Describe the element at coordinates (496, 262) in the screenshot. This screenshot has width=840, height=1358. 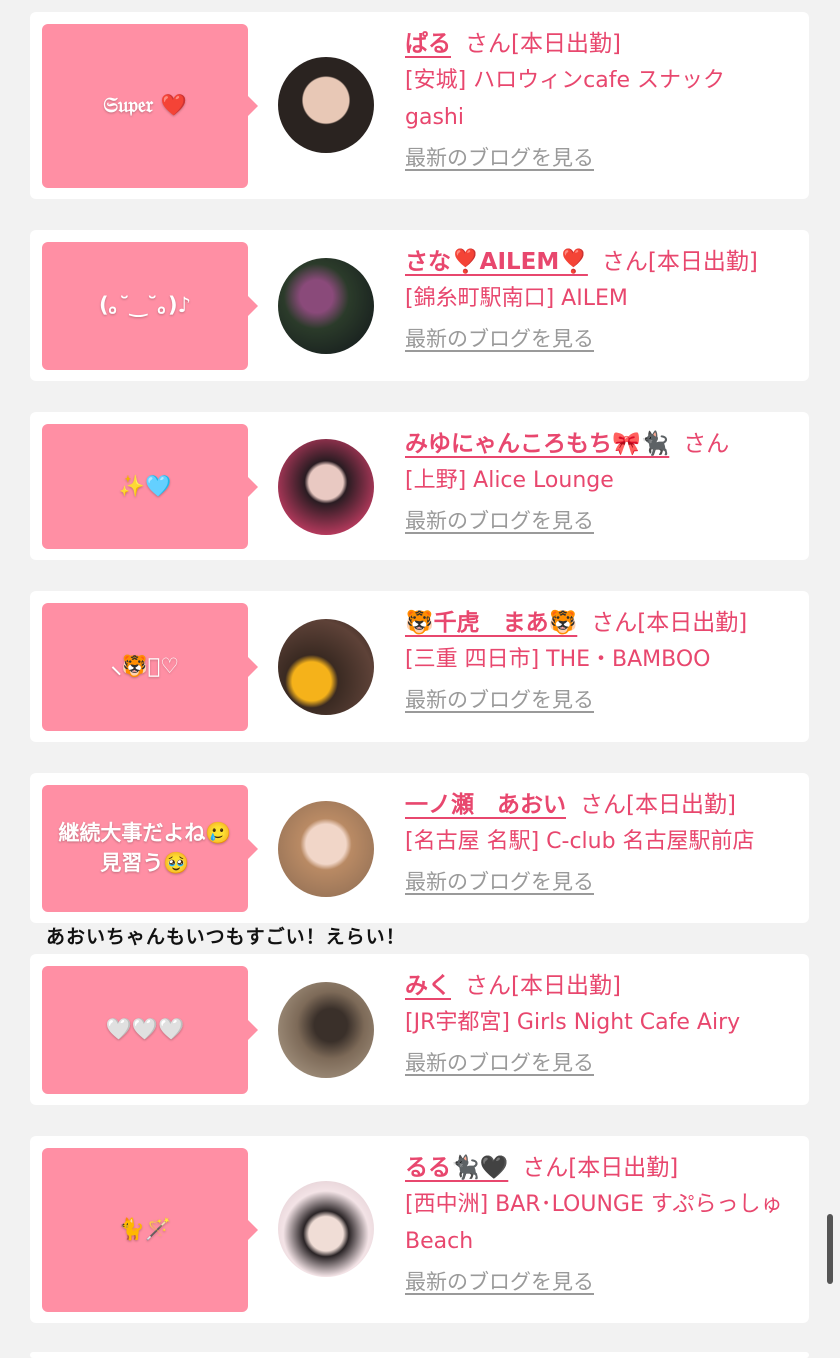
I see `user-name-link: さな❣️AILEM❣️` at that location.